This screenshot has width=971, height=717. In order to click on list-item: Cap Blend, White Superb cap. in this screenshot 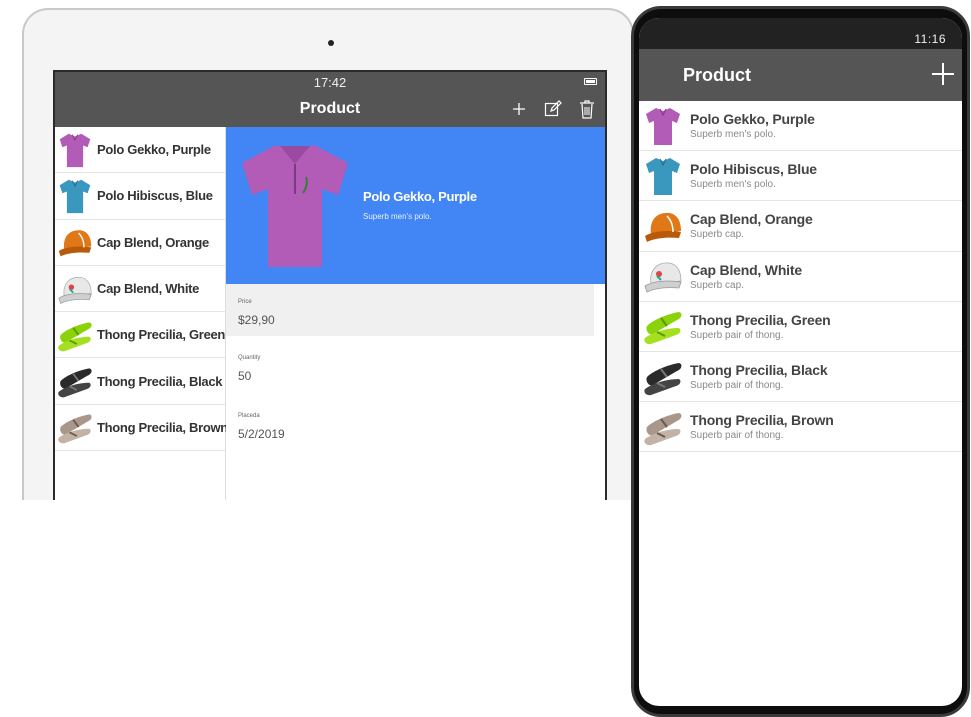, I will do `click(800, 277)`.